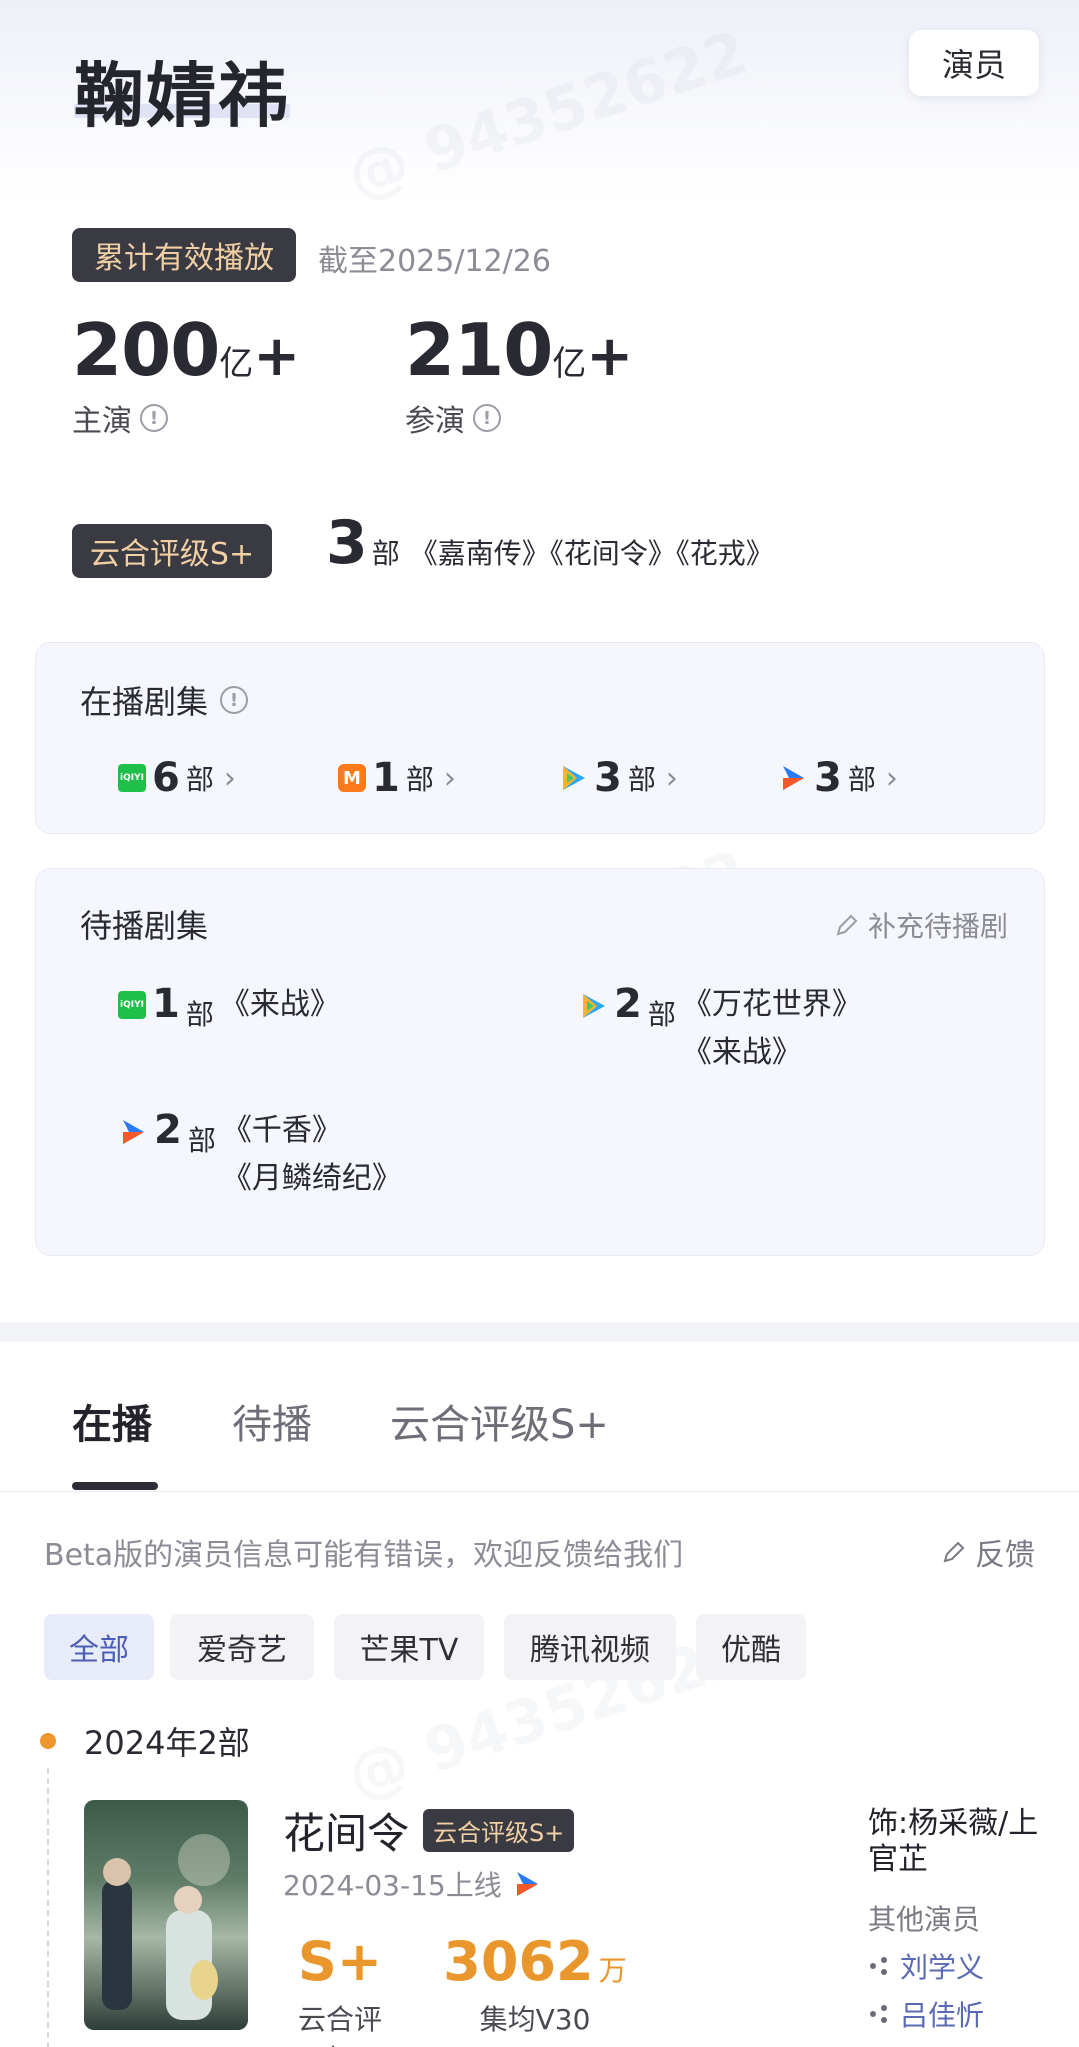 Image resolution: width=1079 pixels, height=2047 pixels. I want to click on tab-indicator, so click(115, 1486).